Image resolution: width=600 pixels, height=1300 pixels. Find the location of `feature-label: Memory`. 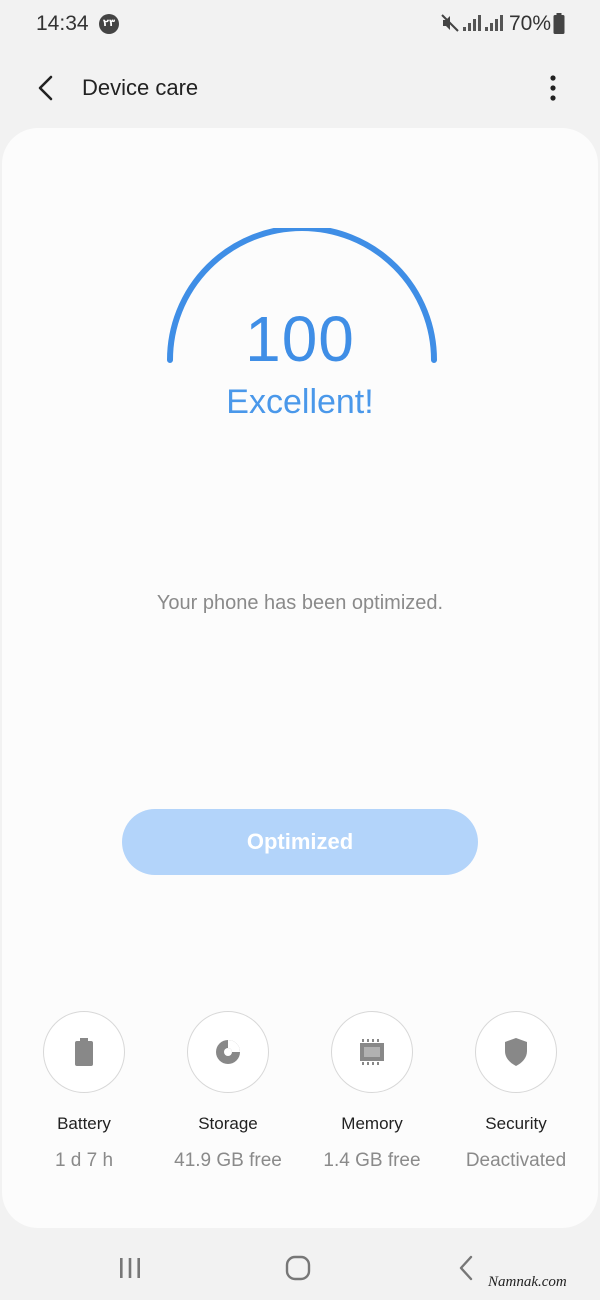

feature-label: Memory is located at coordinates (372, 1123).